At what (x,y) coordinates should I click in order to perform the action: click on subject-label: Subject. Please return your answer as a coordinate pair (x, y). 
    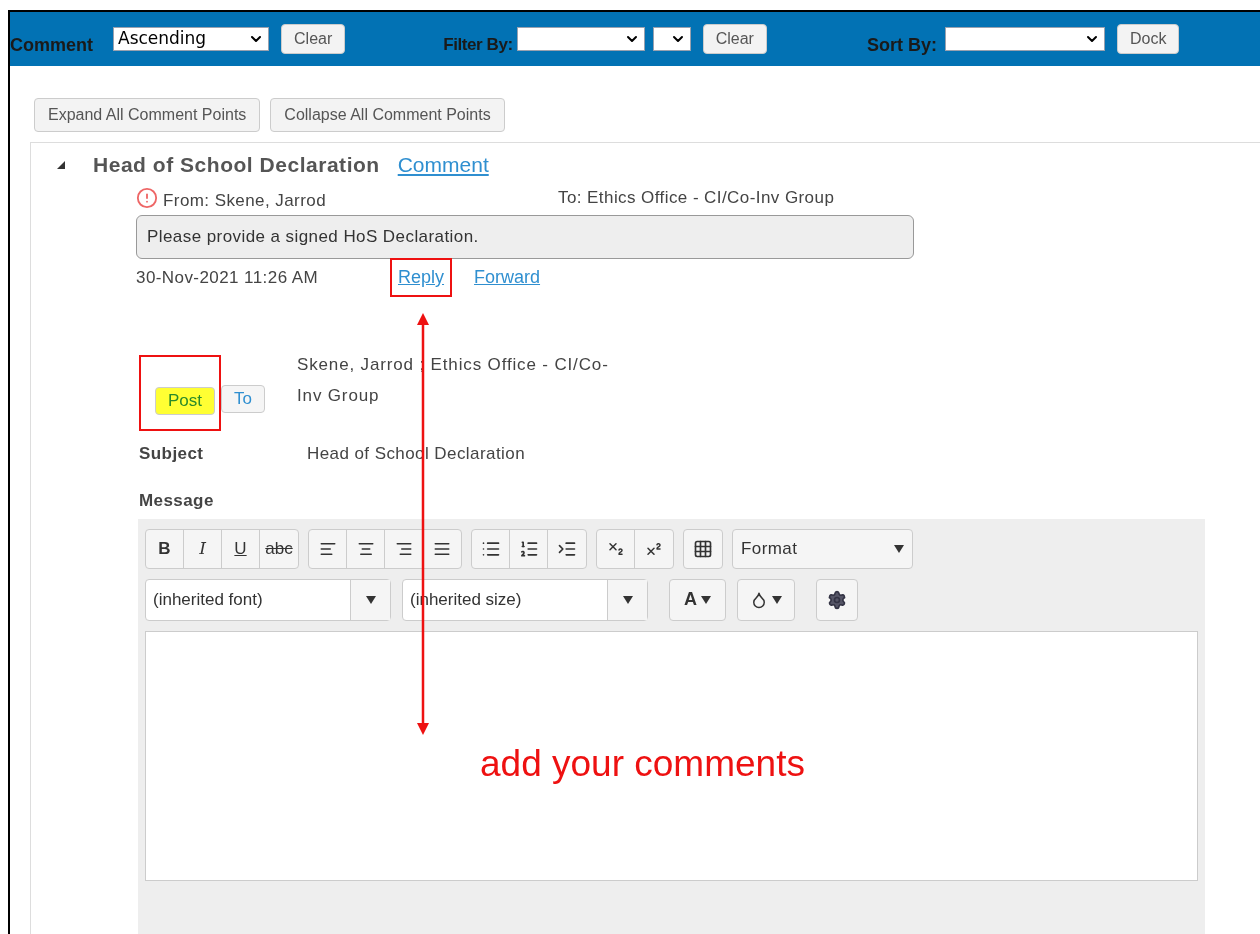
    Looking at the image, I should click on (172, 453).